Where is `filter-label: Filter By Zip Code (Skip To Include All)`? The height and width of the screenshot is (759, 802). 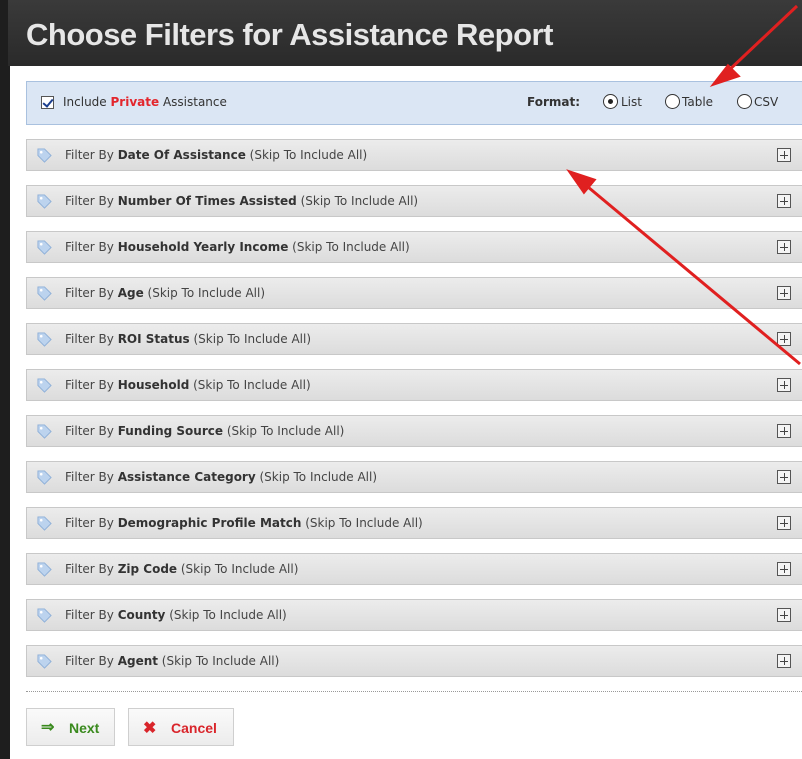 filter-label: Filter By Zip Code (Skip To Include All) is located at coordinates (182, 569).